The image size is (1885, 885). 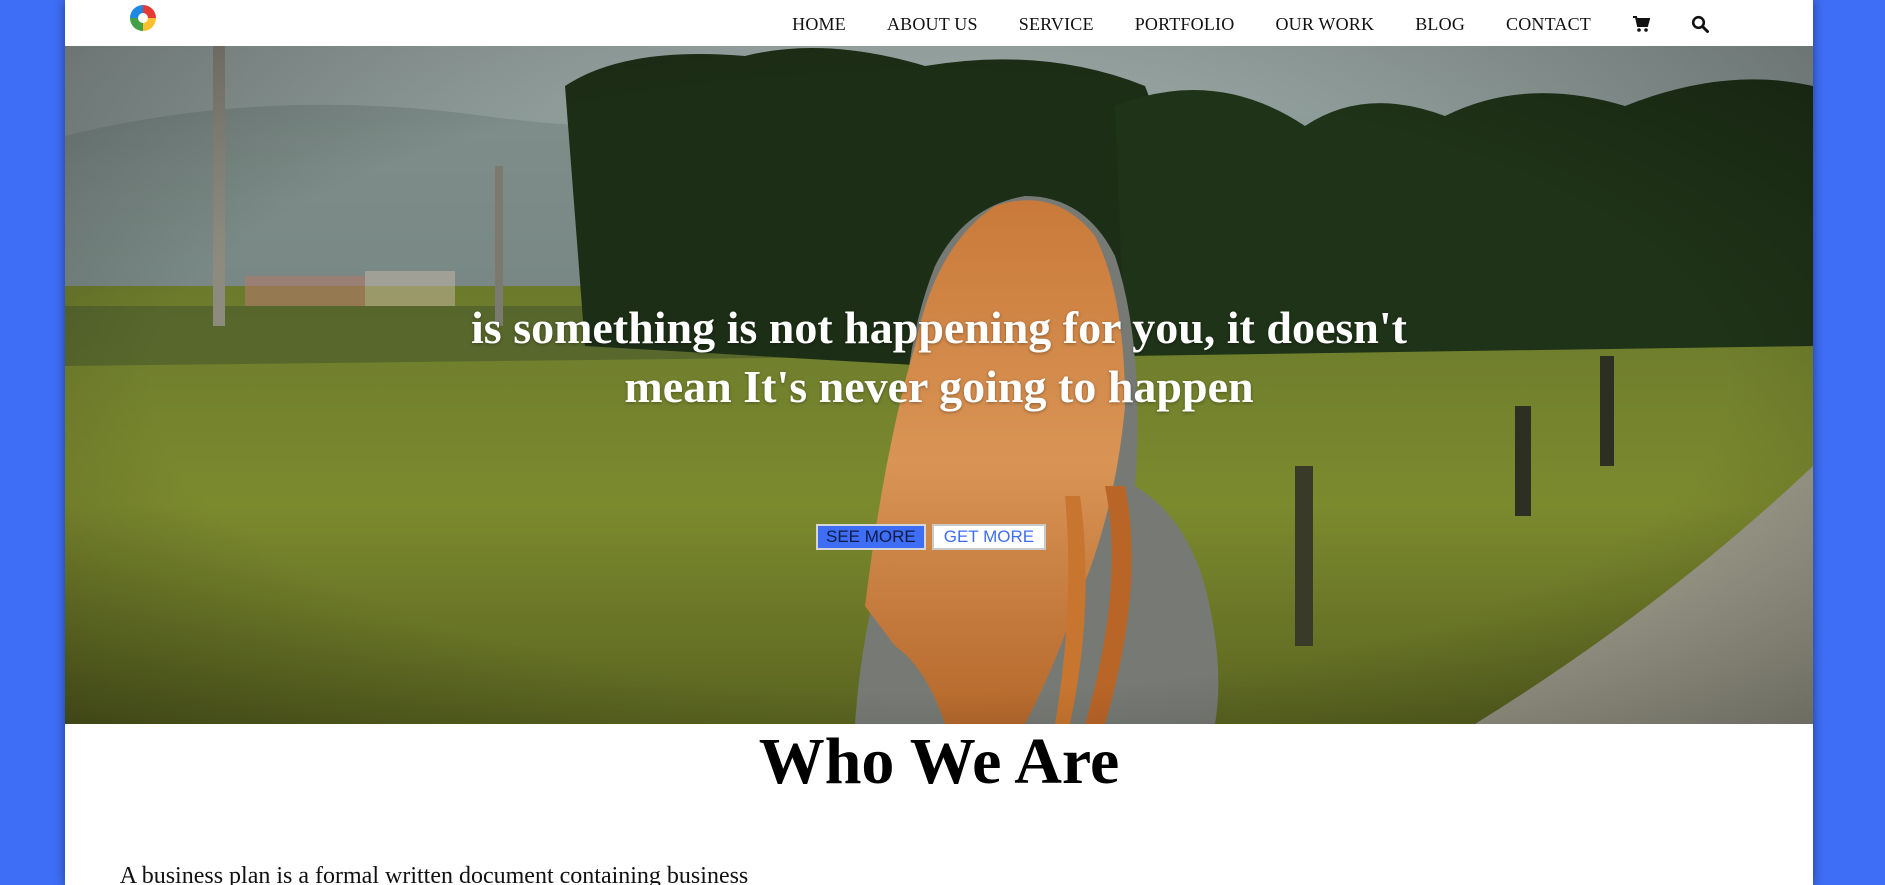 I want to click on search-icon, so click(x=1700, y=24).